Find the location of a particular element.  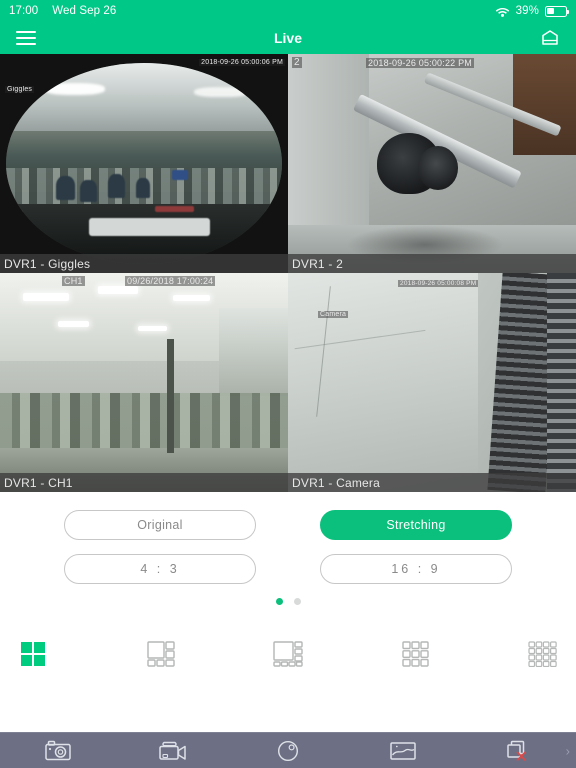

camera-osd-name-2: 2 is located at coordinates (297, 62).